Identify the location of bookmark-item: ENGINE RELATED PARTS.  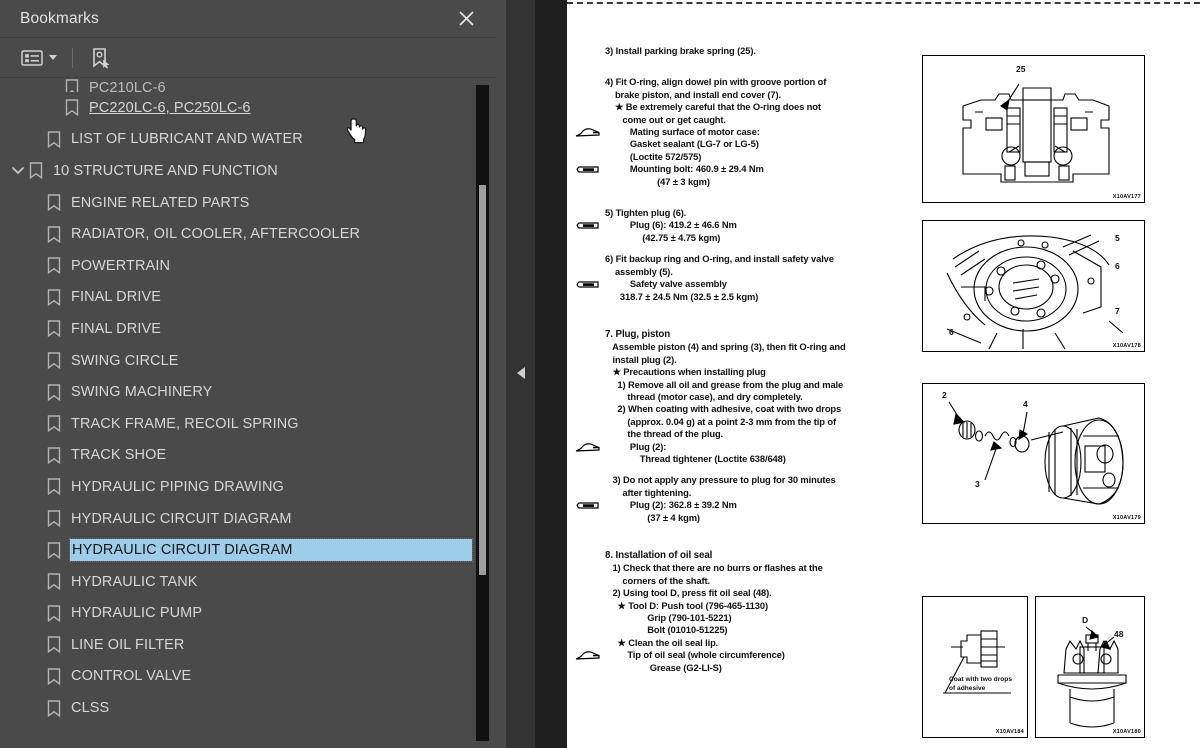
(240, 203).